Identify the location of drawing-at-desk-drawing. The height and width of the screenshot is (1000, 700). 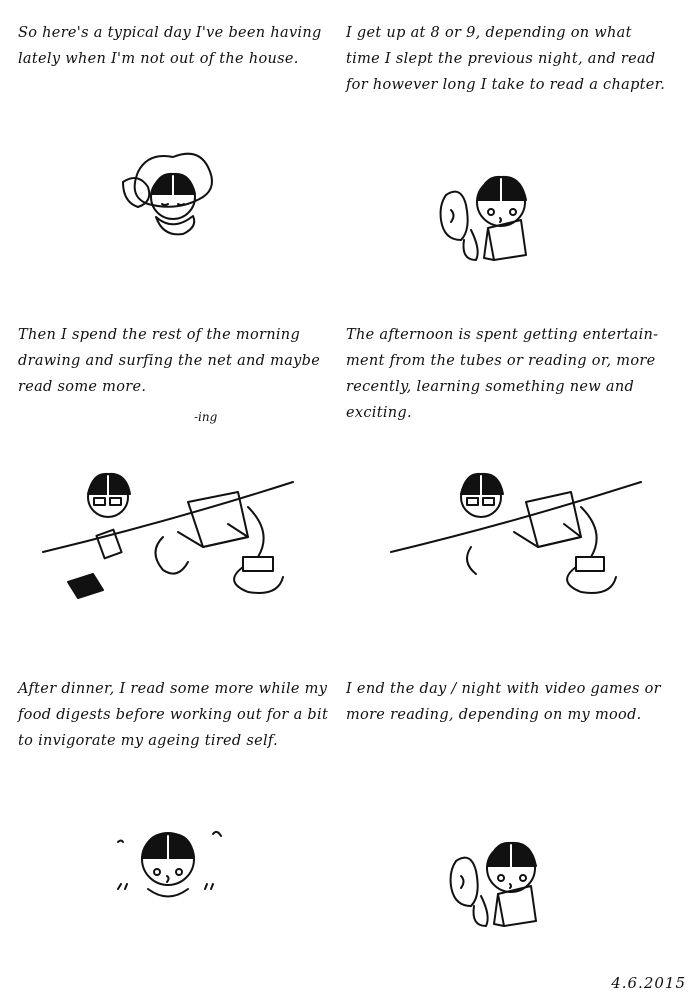
(168, 537).